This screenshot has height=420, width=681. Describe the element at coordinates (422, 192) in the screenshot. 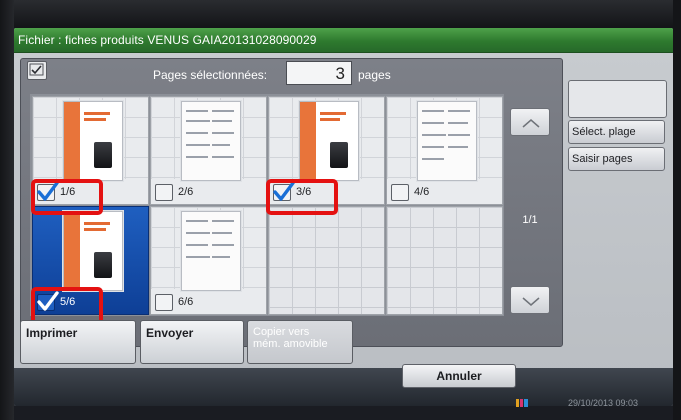

I see `page-number: 4/6` at that location.